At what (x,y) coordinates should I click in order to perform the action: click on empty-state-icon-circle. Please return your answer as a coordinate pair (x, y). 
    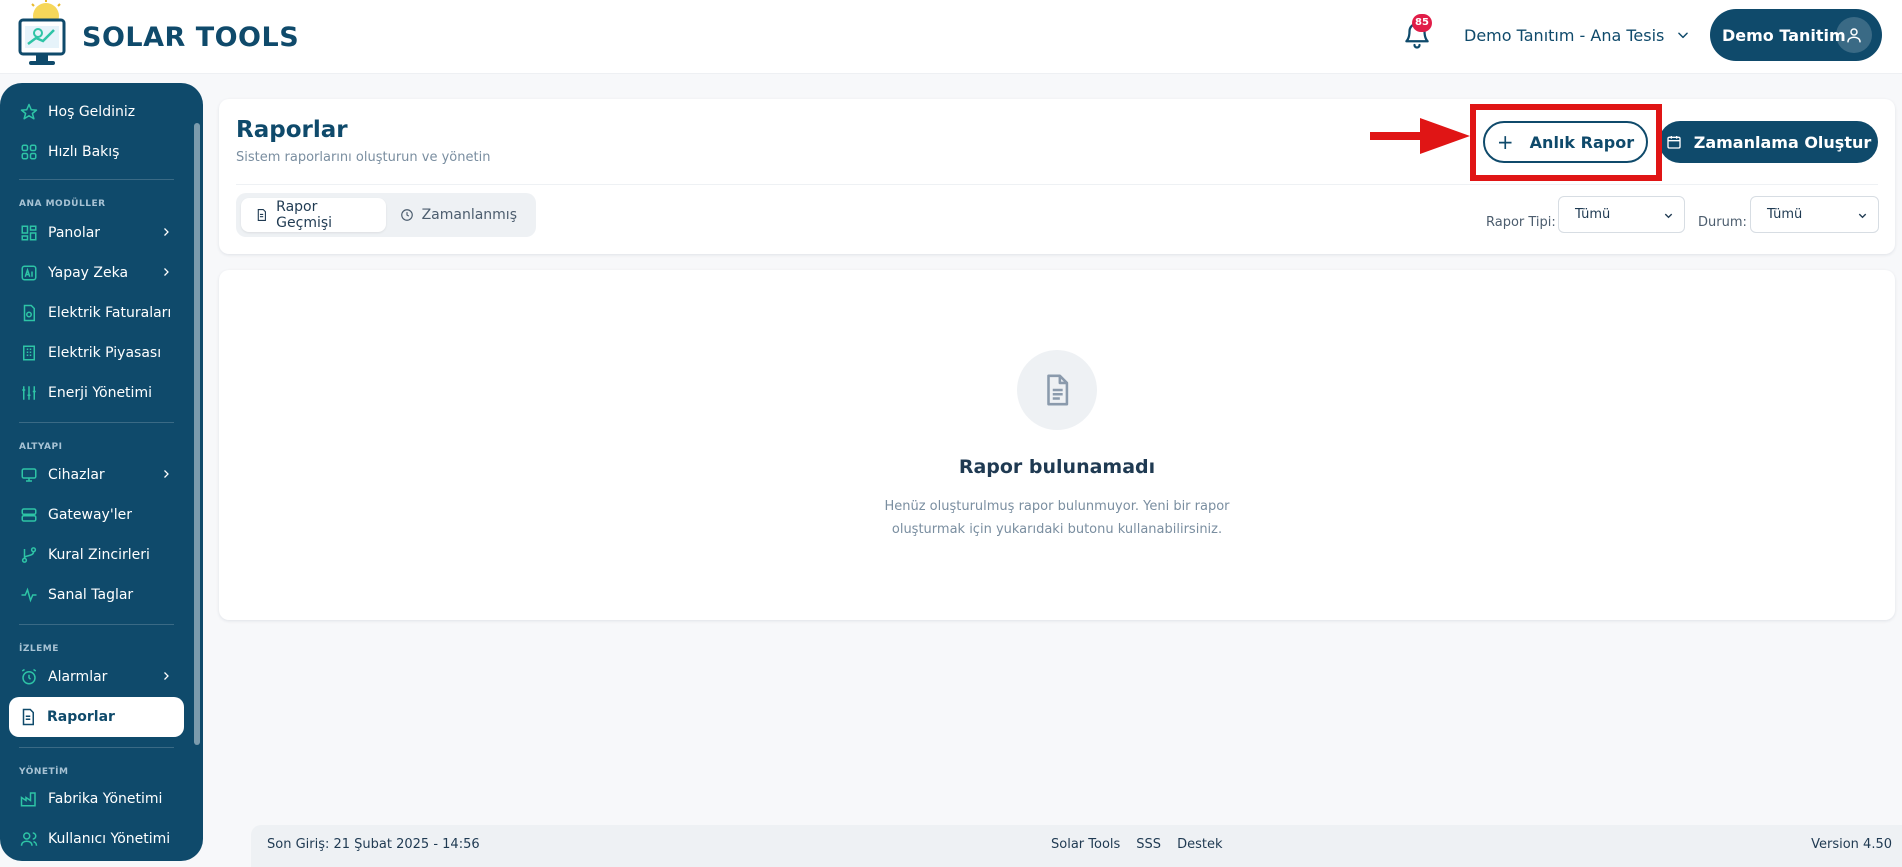
    Looking at the image, I should click on (1057, 390).